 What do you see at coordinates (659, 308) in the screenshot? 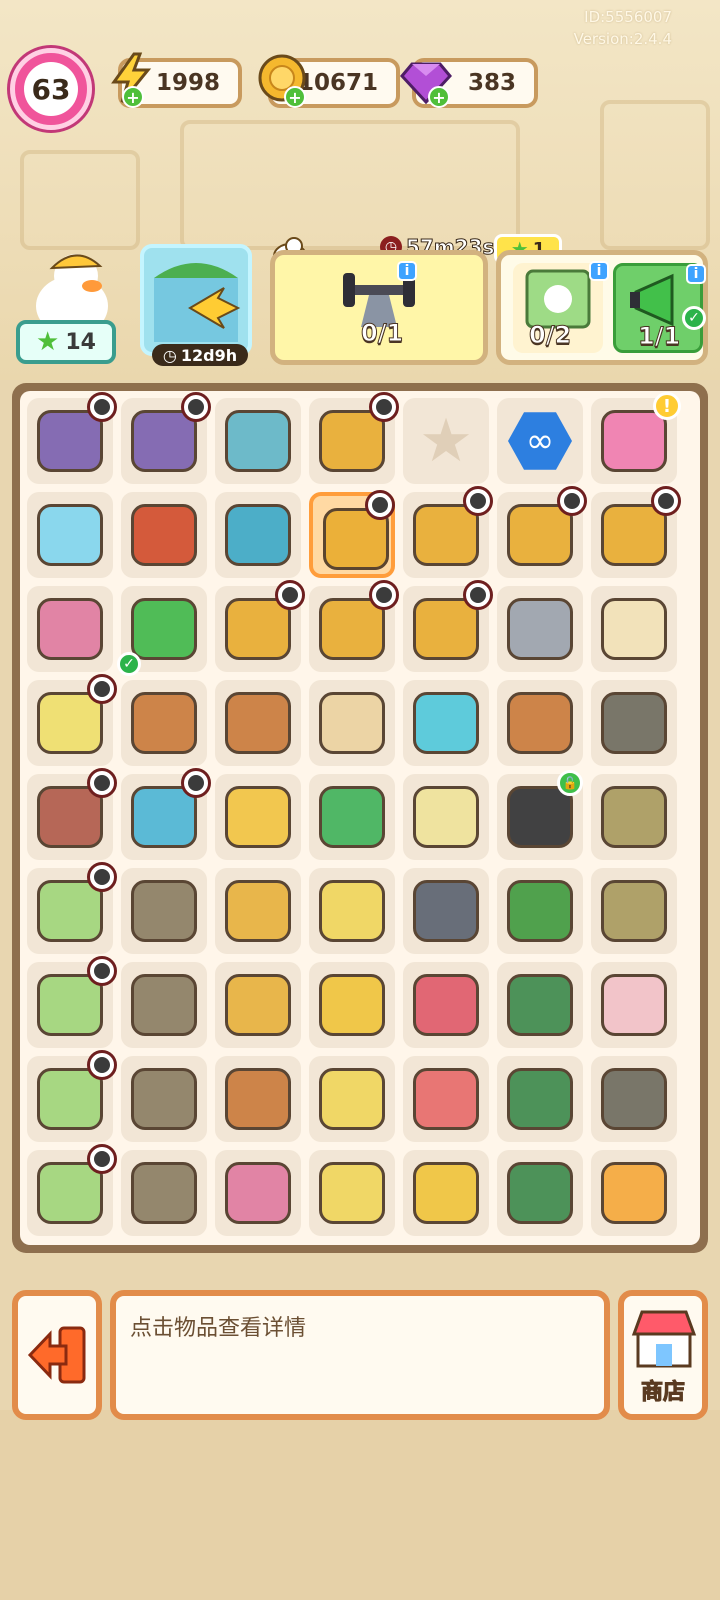
I see `side-quest-card-2: i ✓ 1/1` at bounding box center [659, 308].